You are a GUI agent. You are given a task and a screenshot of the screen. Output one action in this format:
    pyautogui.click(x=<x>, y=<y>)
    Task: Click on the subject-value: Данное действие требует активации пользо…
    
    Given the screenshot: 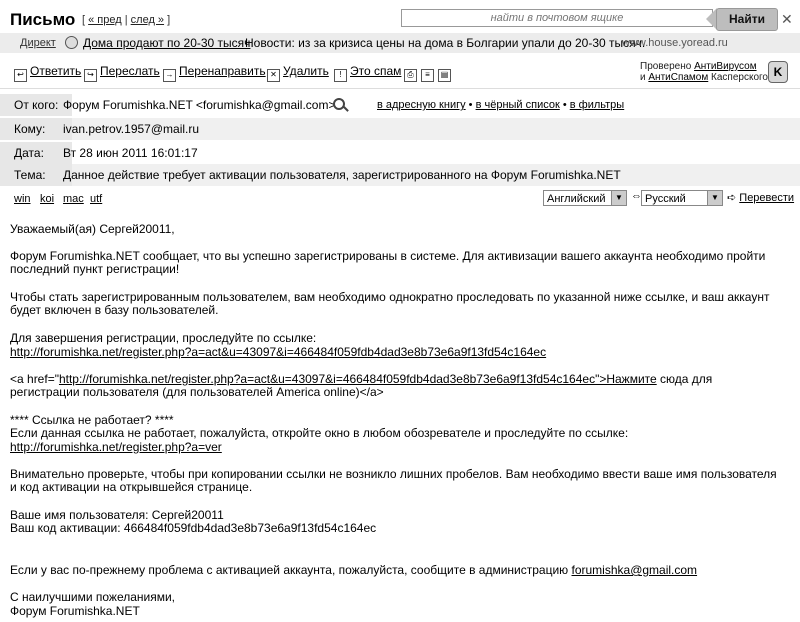 What is the action you would take?
    pyautogui.click(x=342, y=175)
    